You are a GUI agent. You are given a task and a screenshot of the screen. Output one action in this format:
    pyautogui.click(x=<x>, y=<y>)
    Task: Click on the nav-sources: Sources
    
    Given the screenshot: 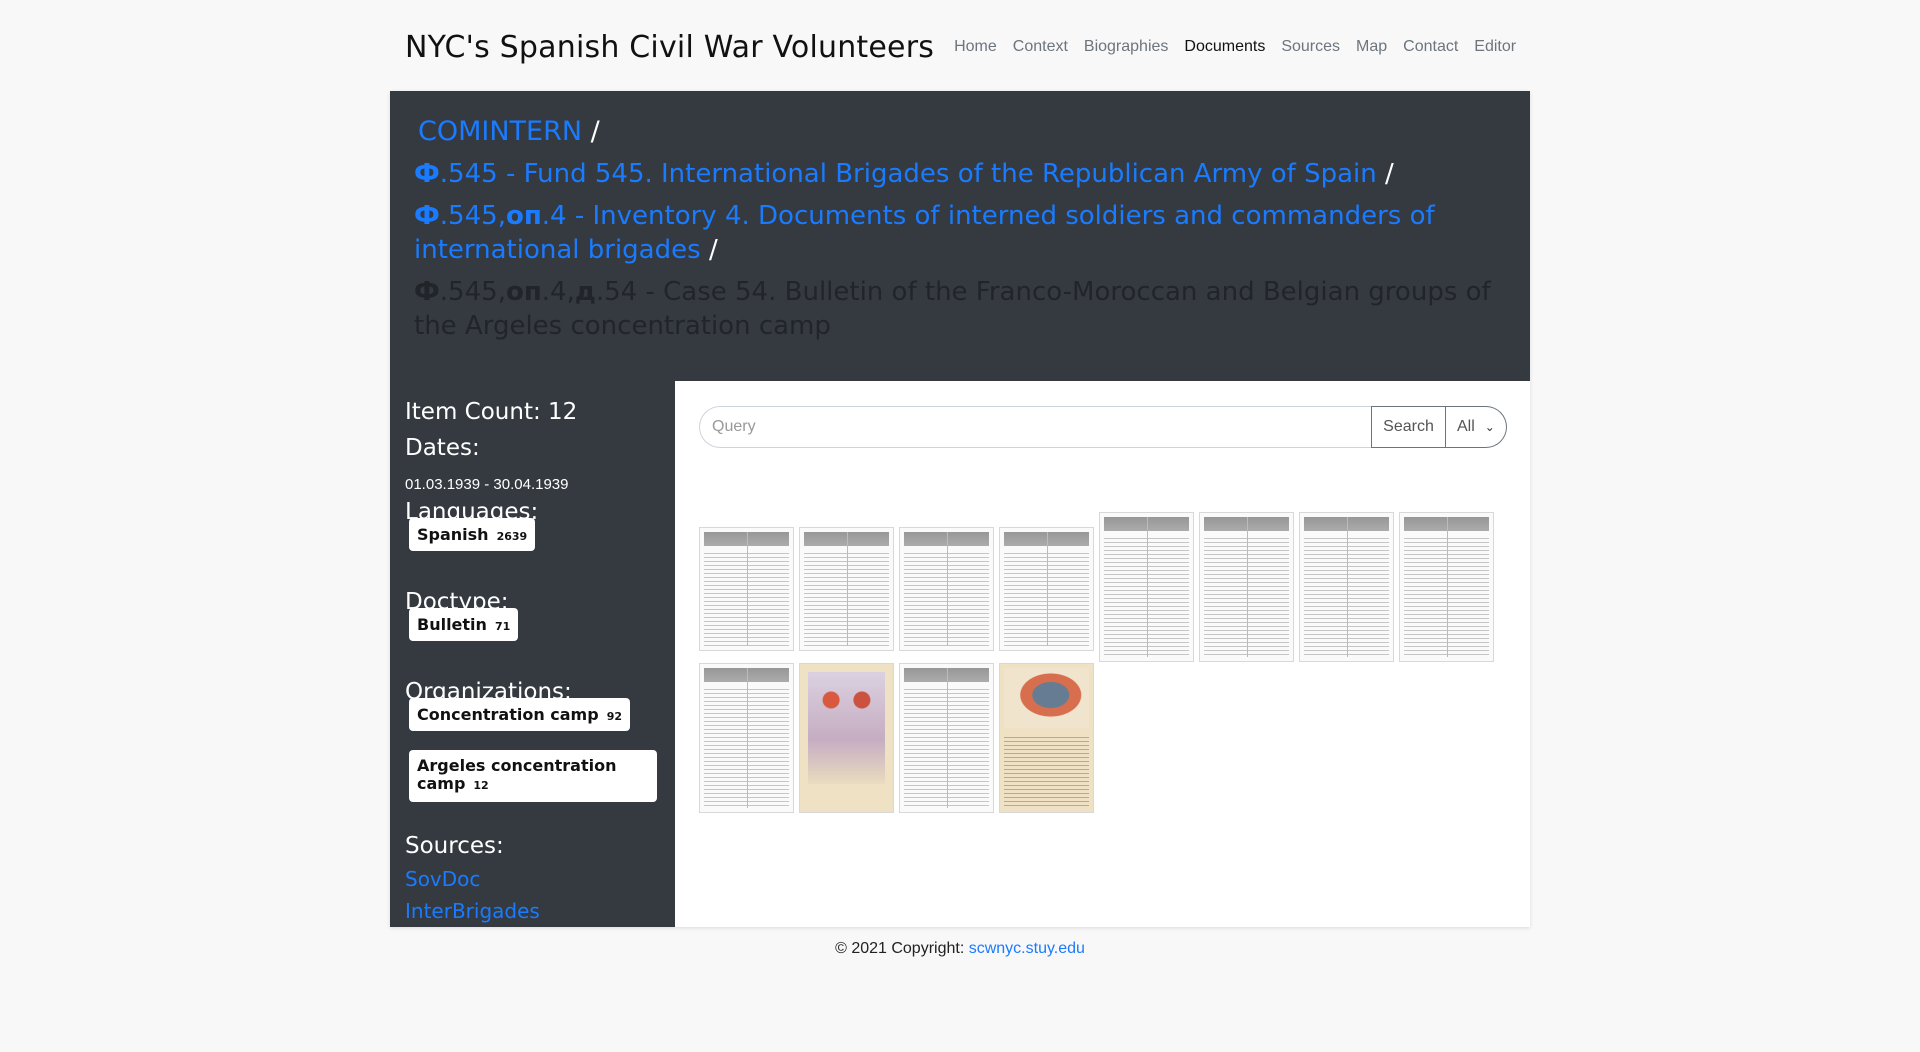 What is the action you would take?
    pyautogui.click(x=1310, y=47)
    